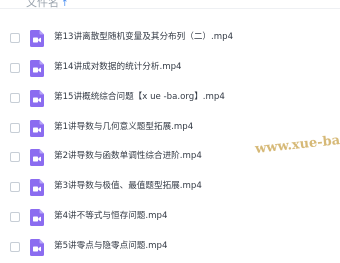 The height and width of the screenshot is (263, 340). Describe the element at coordinates (110, 246) in the screenshot. I see `file-name: 第5讲零点与隐零点问题.mp4` at that location.